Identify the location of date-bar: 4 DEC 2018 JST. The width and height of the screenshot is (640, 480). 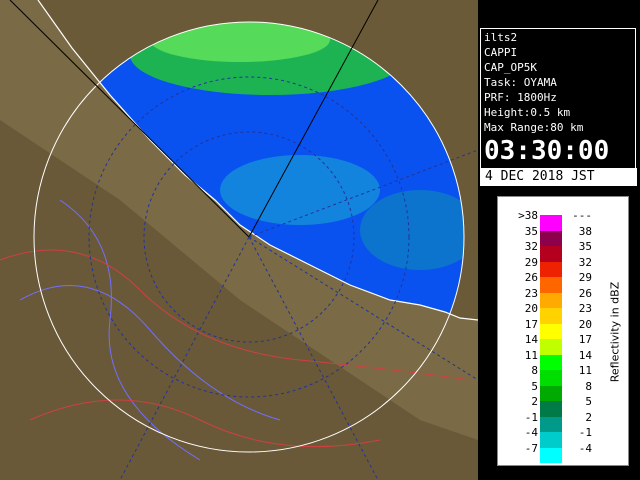
(559, 177).